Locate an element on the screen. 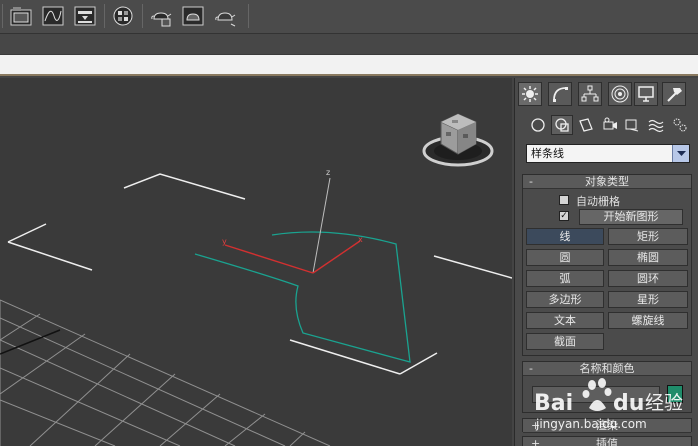 Image resolution: width=698 pixels, height=446 pixels. rendered-frame-window-icon is located at coordinates (193, 16).